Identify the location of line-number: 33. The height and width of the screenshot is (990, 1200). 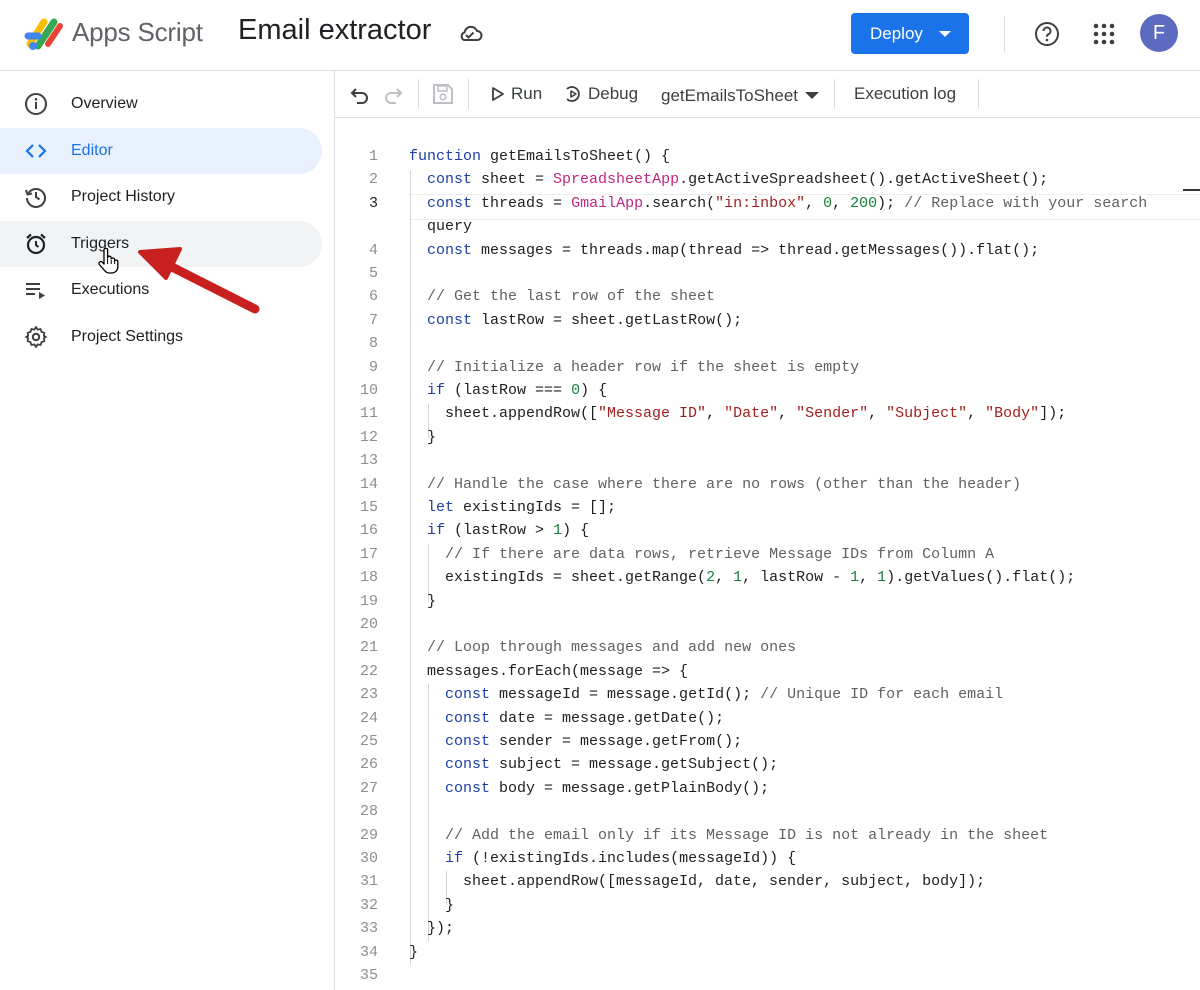
(368, 929).